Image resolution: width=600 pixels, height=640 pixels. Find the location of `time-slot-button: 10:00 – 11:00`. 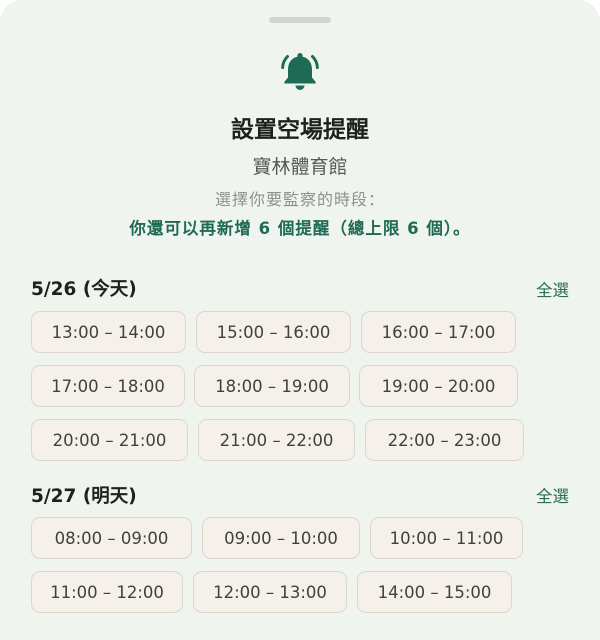

time-slot-button: 10:00 – 11:00 is located at coordinates (446, 538).